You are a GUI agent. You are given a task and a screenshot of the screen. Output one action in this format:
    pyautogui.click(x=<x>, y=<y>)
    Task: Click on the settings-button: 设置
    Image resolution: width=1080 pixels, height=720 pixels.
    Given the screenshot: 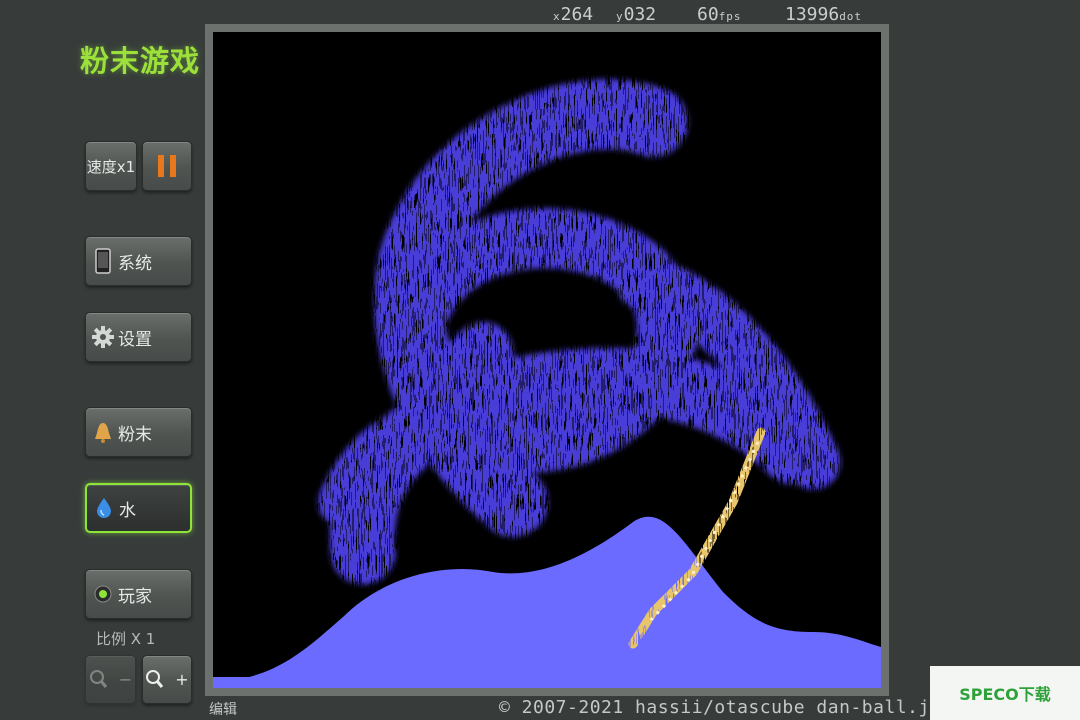 What is the action you would take?
    pyautogui.click(x=138, y=337)
    